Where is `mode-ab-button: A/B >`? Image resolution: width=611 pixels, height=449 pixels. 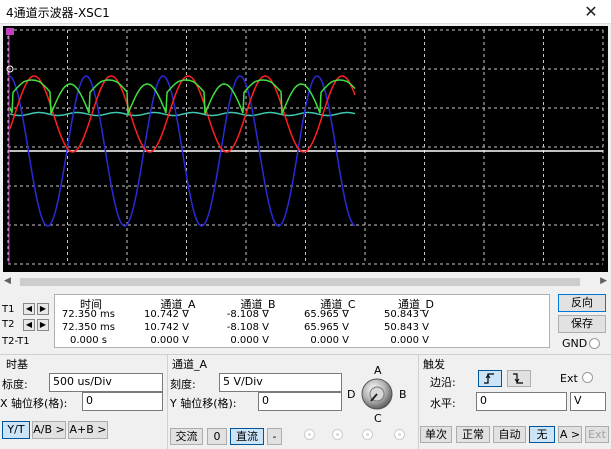
mode-ab-button: A/B > is located at coordinates (49, 430).